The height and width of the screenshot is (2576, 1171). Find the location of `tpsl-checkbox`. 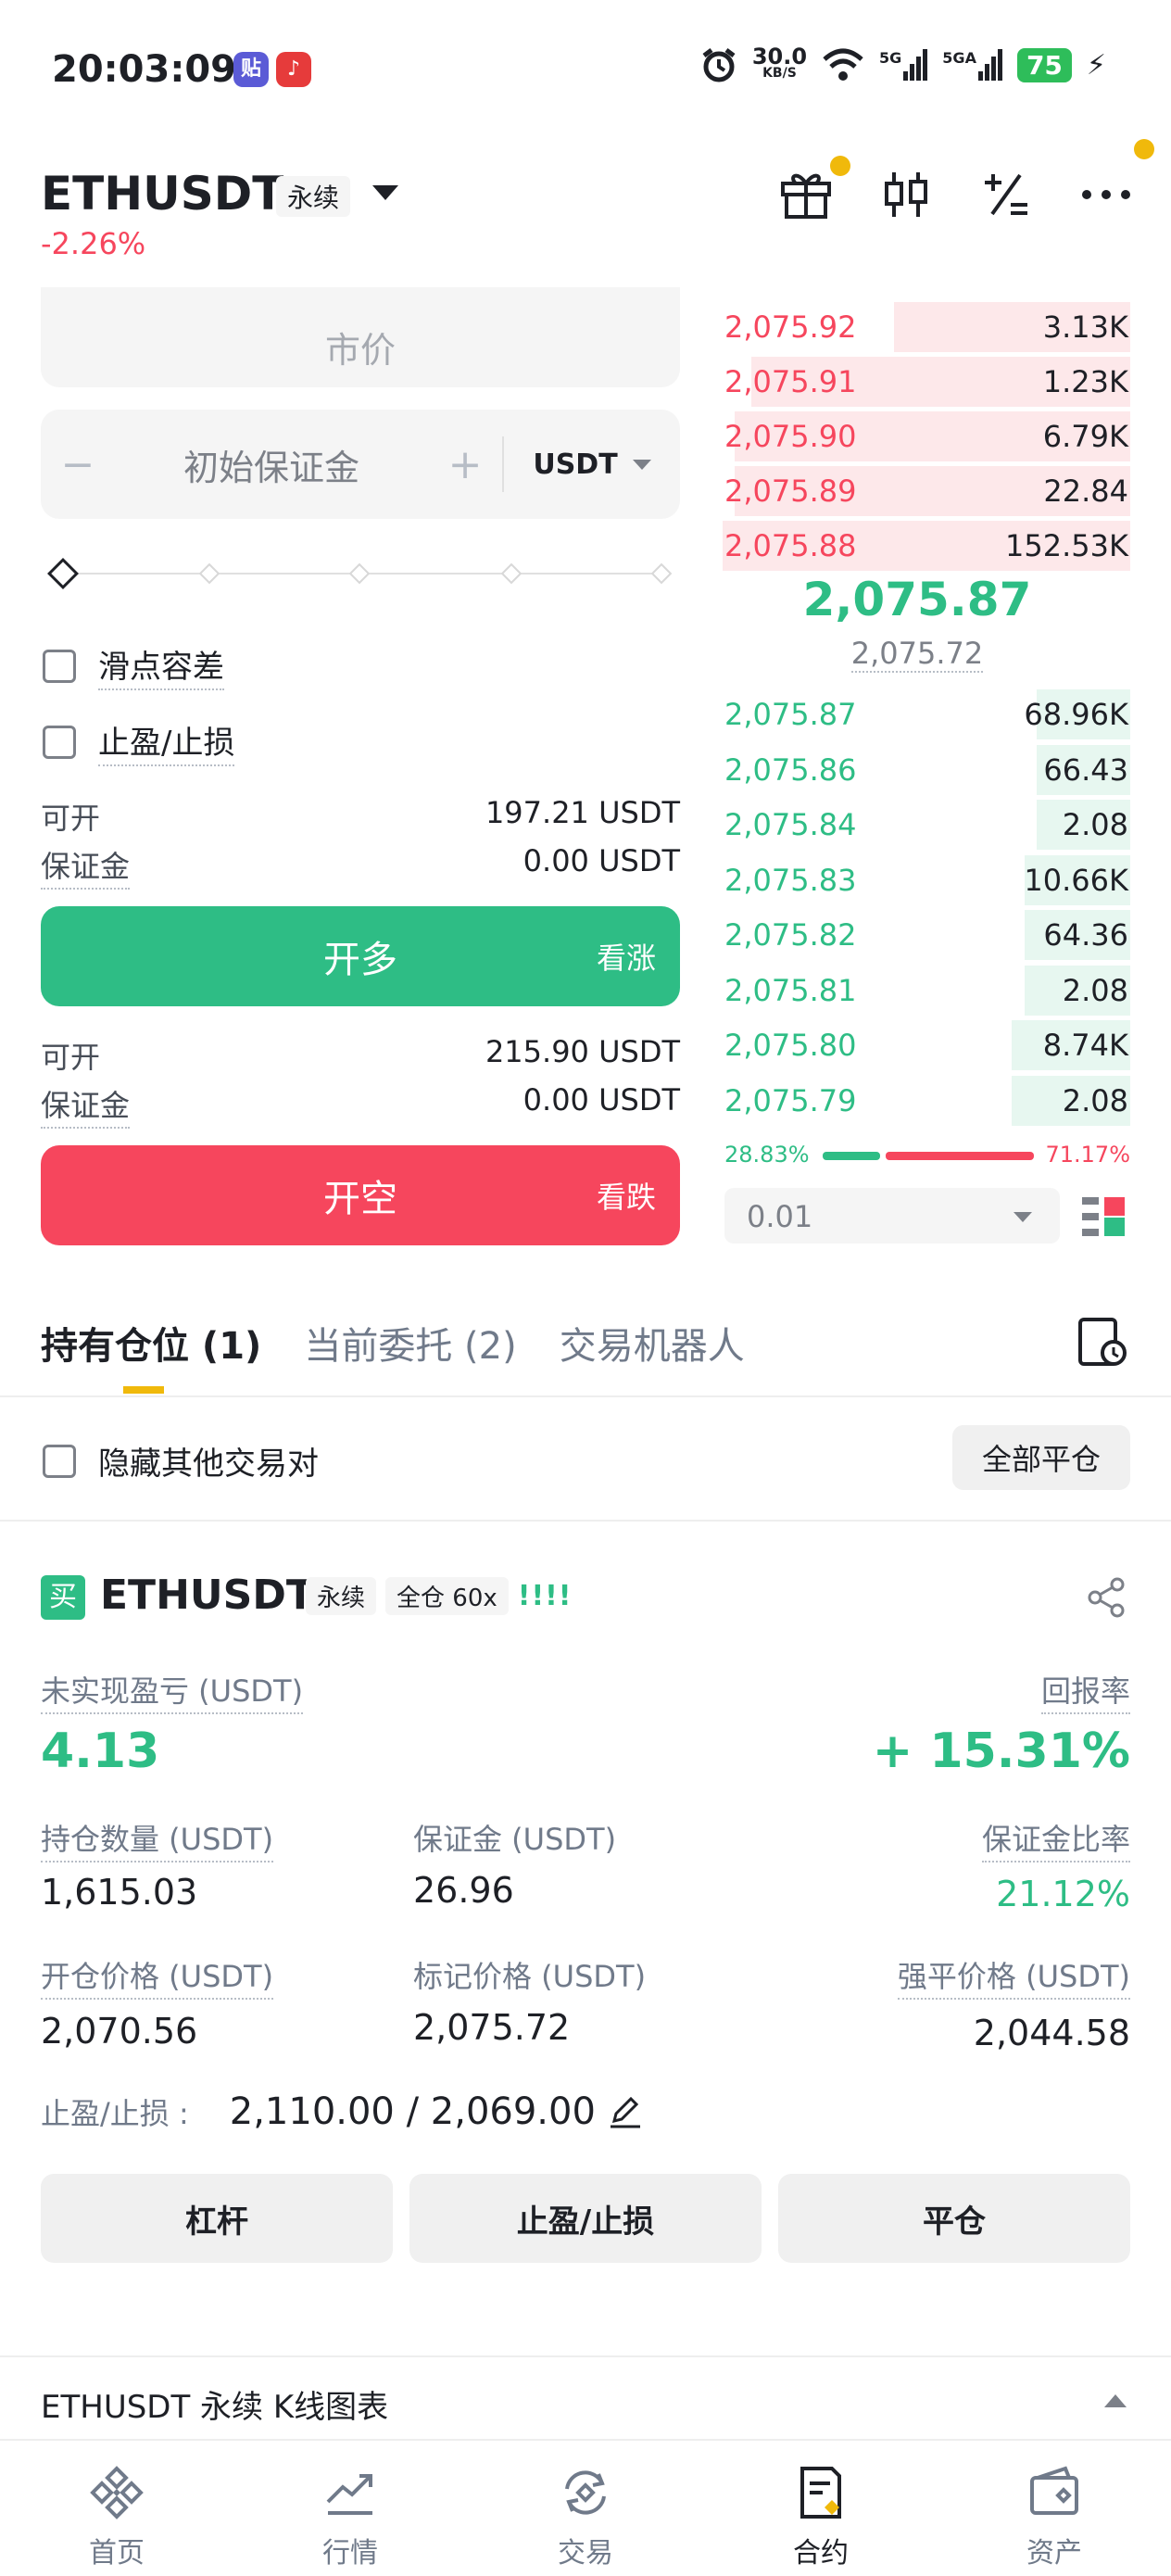

tpsl-checkbox is located at coordinates (60, 742).